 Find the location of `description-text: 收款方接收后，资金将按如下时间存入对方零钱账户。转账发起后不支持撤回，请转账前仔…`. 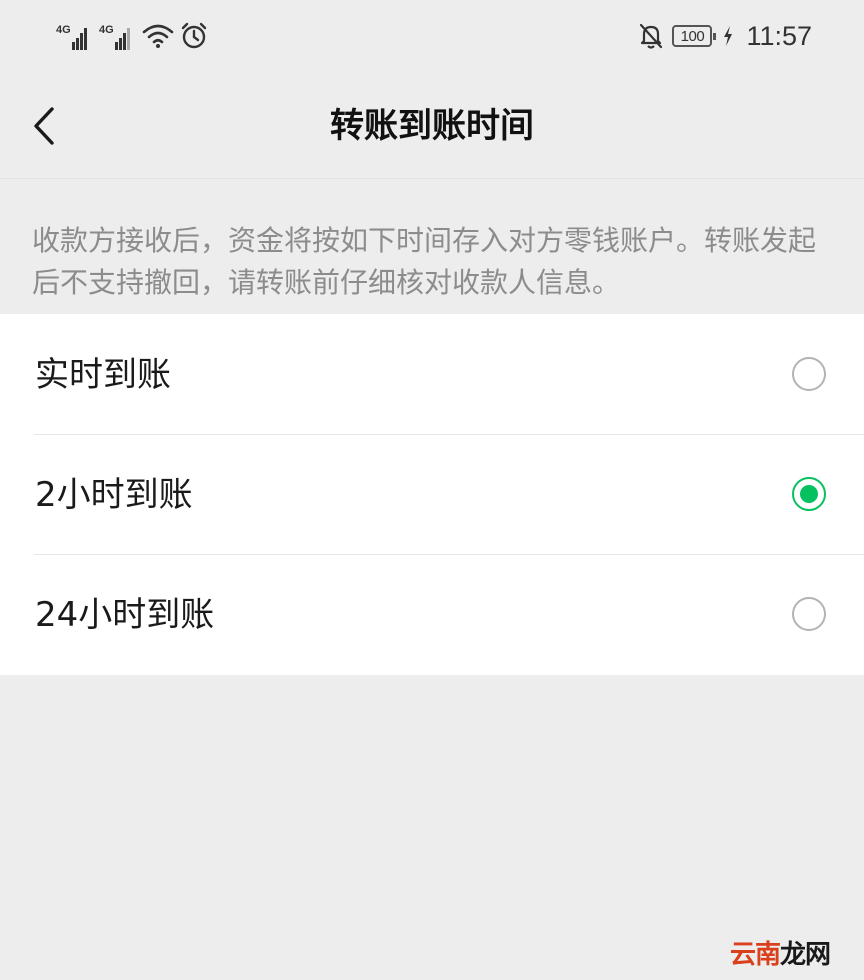

description-text: 收款方接收后，资金将按如下时间存入对方零钱账户。转账发起后不支持撤回，请转账前仔… is located at coordinates (424, 261).